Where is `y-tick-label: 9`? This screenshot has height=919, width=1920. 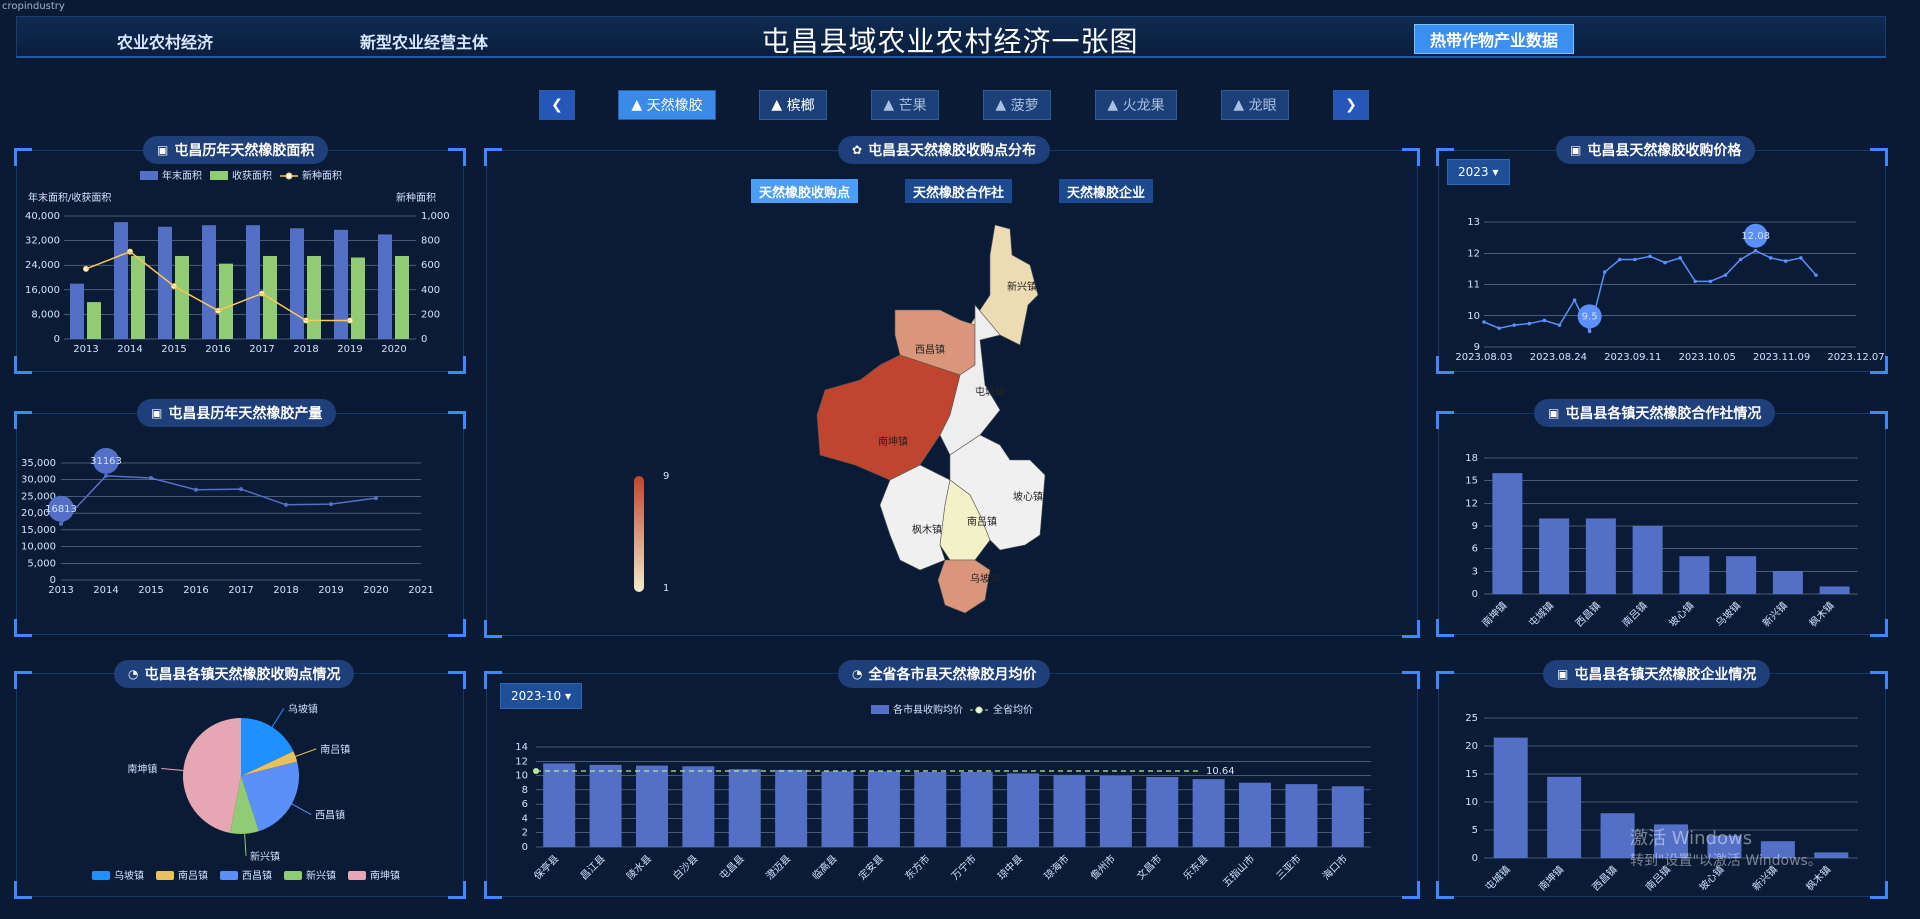 y-tick-label: 9 is located at coordinates (1475, 526).